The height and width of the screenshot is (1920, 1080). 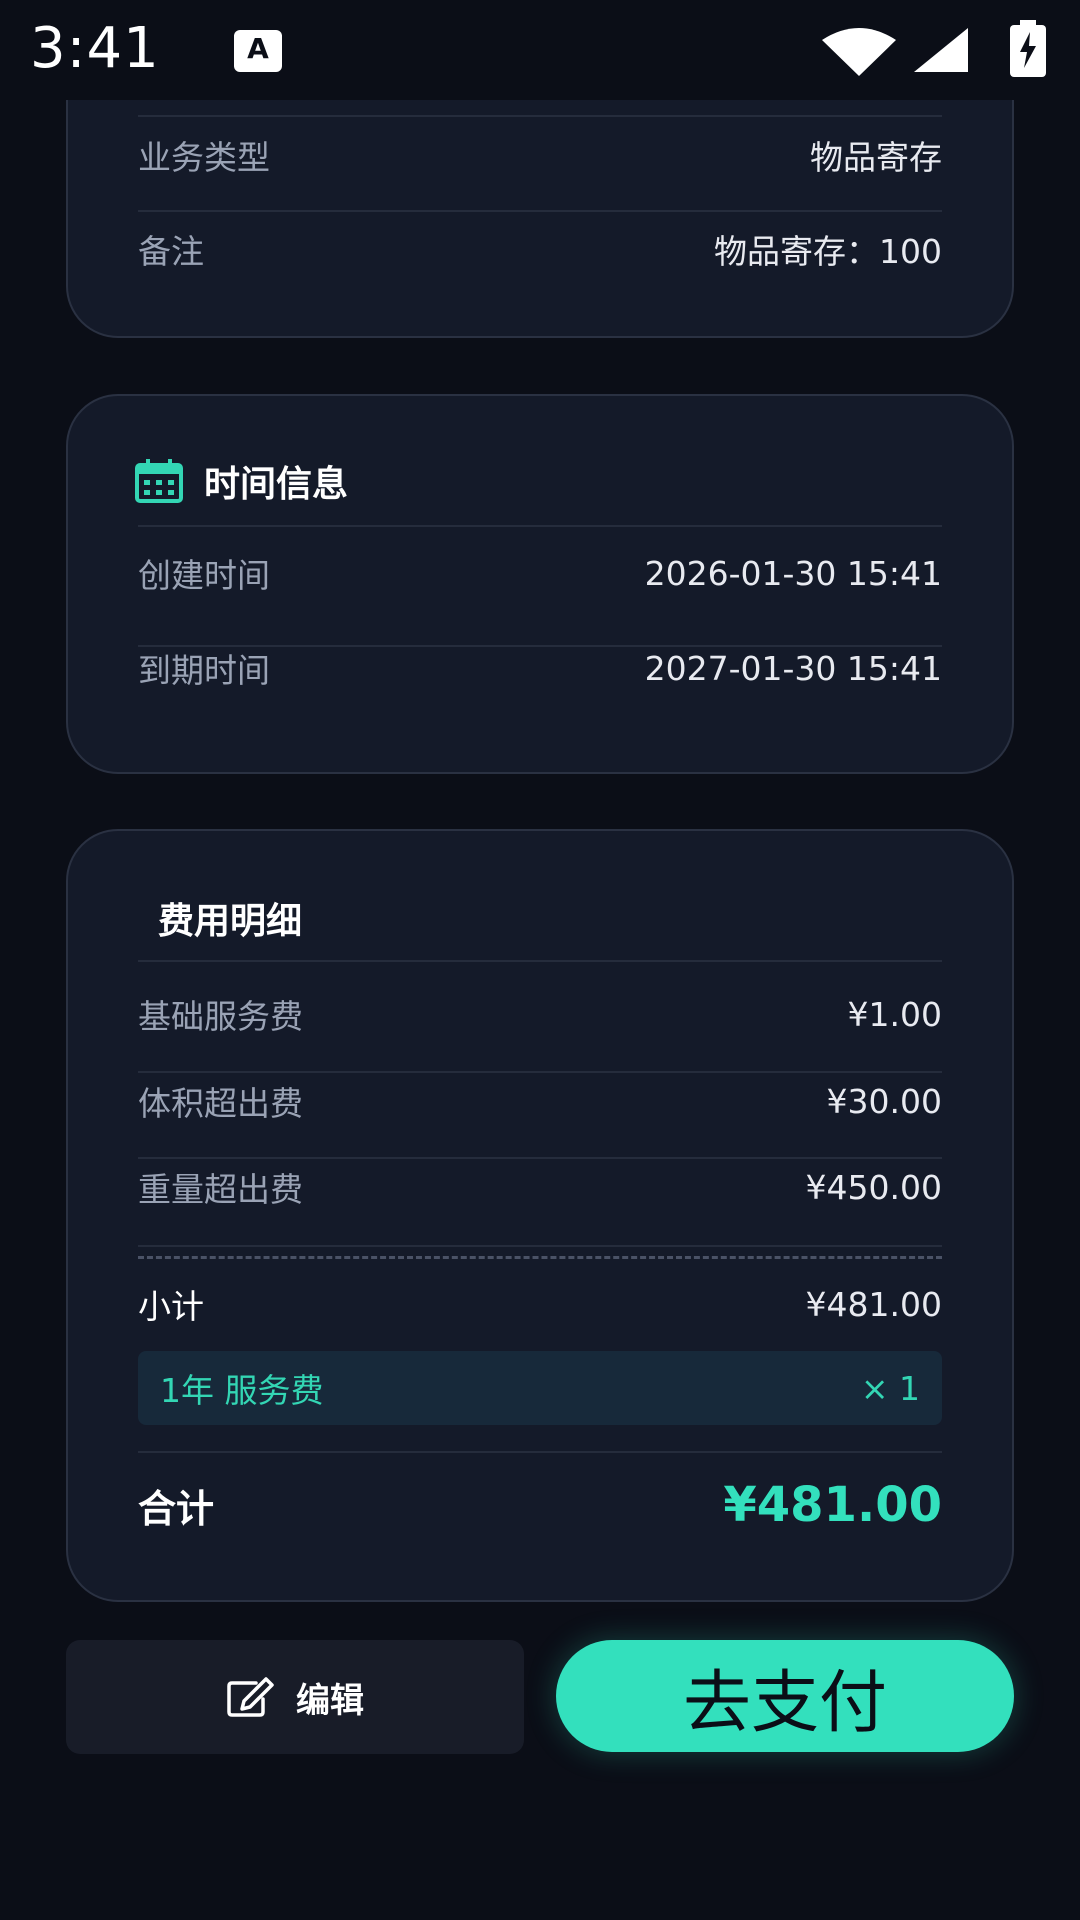 I want to click on fee-detail-header: 费用明细, so click(x=230, y=918).